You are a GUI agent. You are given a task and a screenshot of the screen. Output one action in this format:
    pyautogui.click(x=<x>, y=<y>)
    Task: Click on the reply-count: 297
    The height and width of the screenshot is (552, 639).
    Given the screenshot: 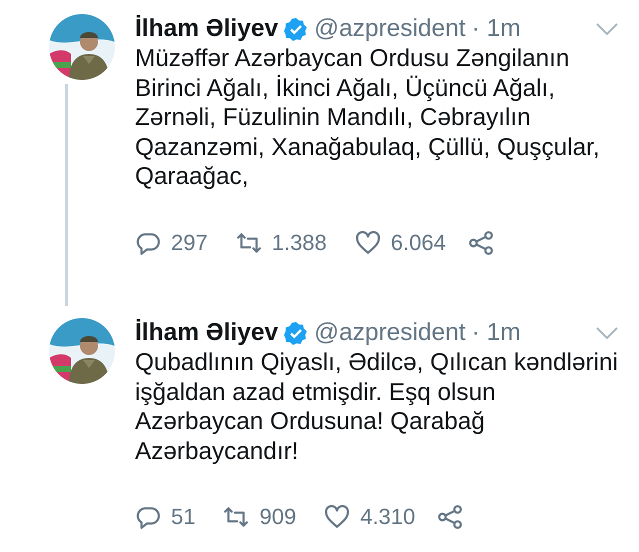 What is the action you would take?
    pyautogui.click(x=189, y=243)
    